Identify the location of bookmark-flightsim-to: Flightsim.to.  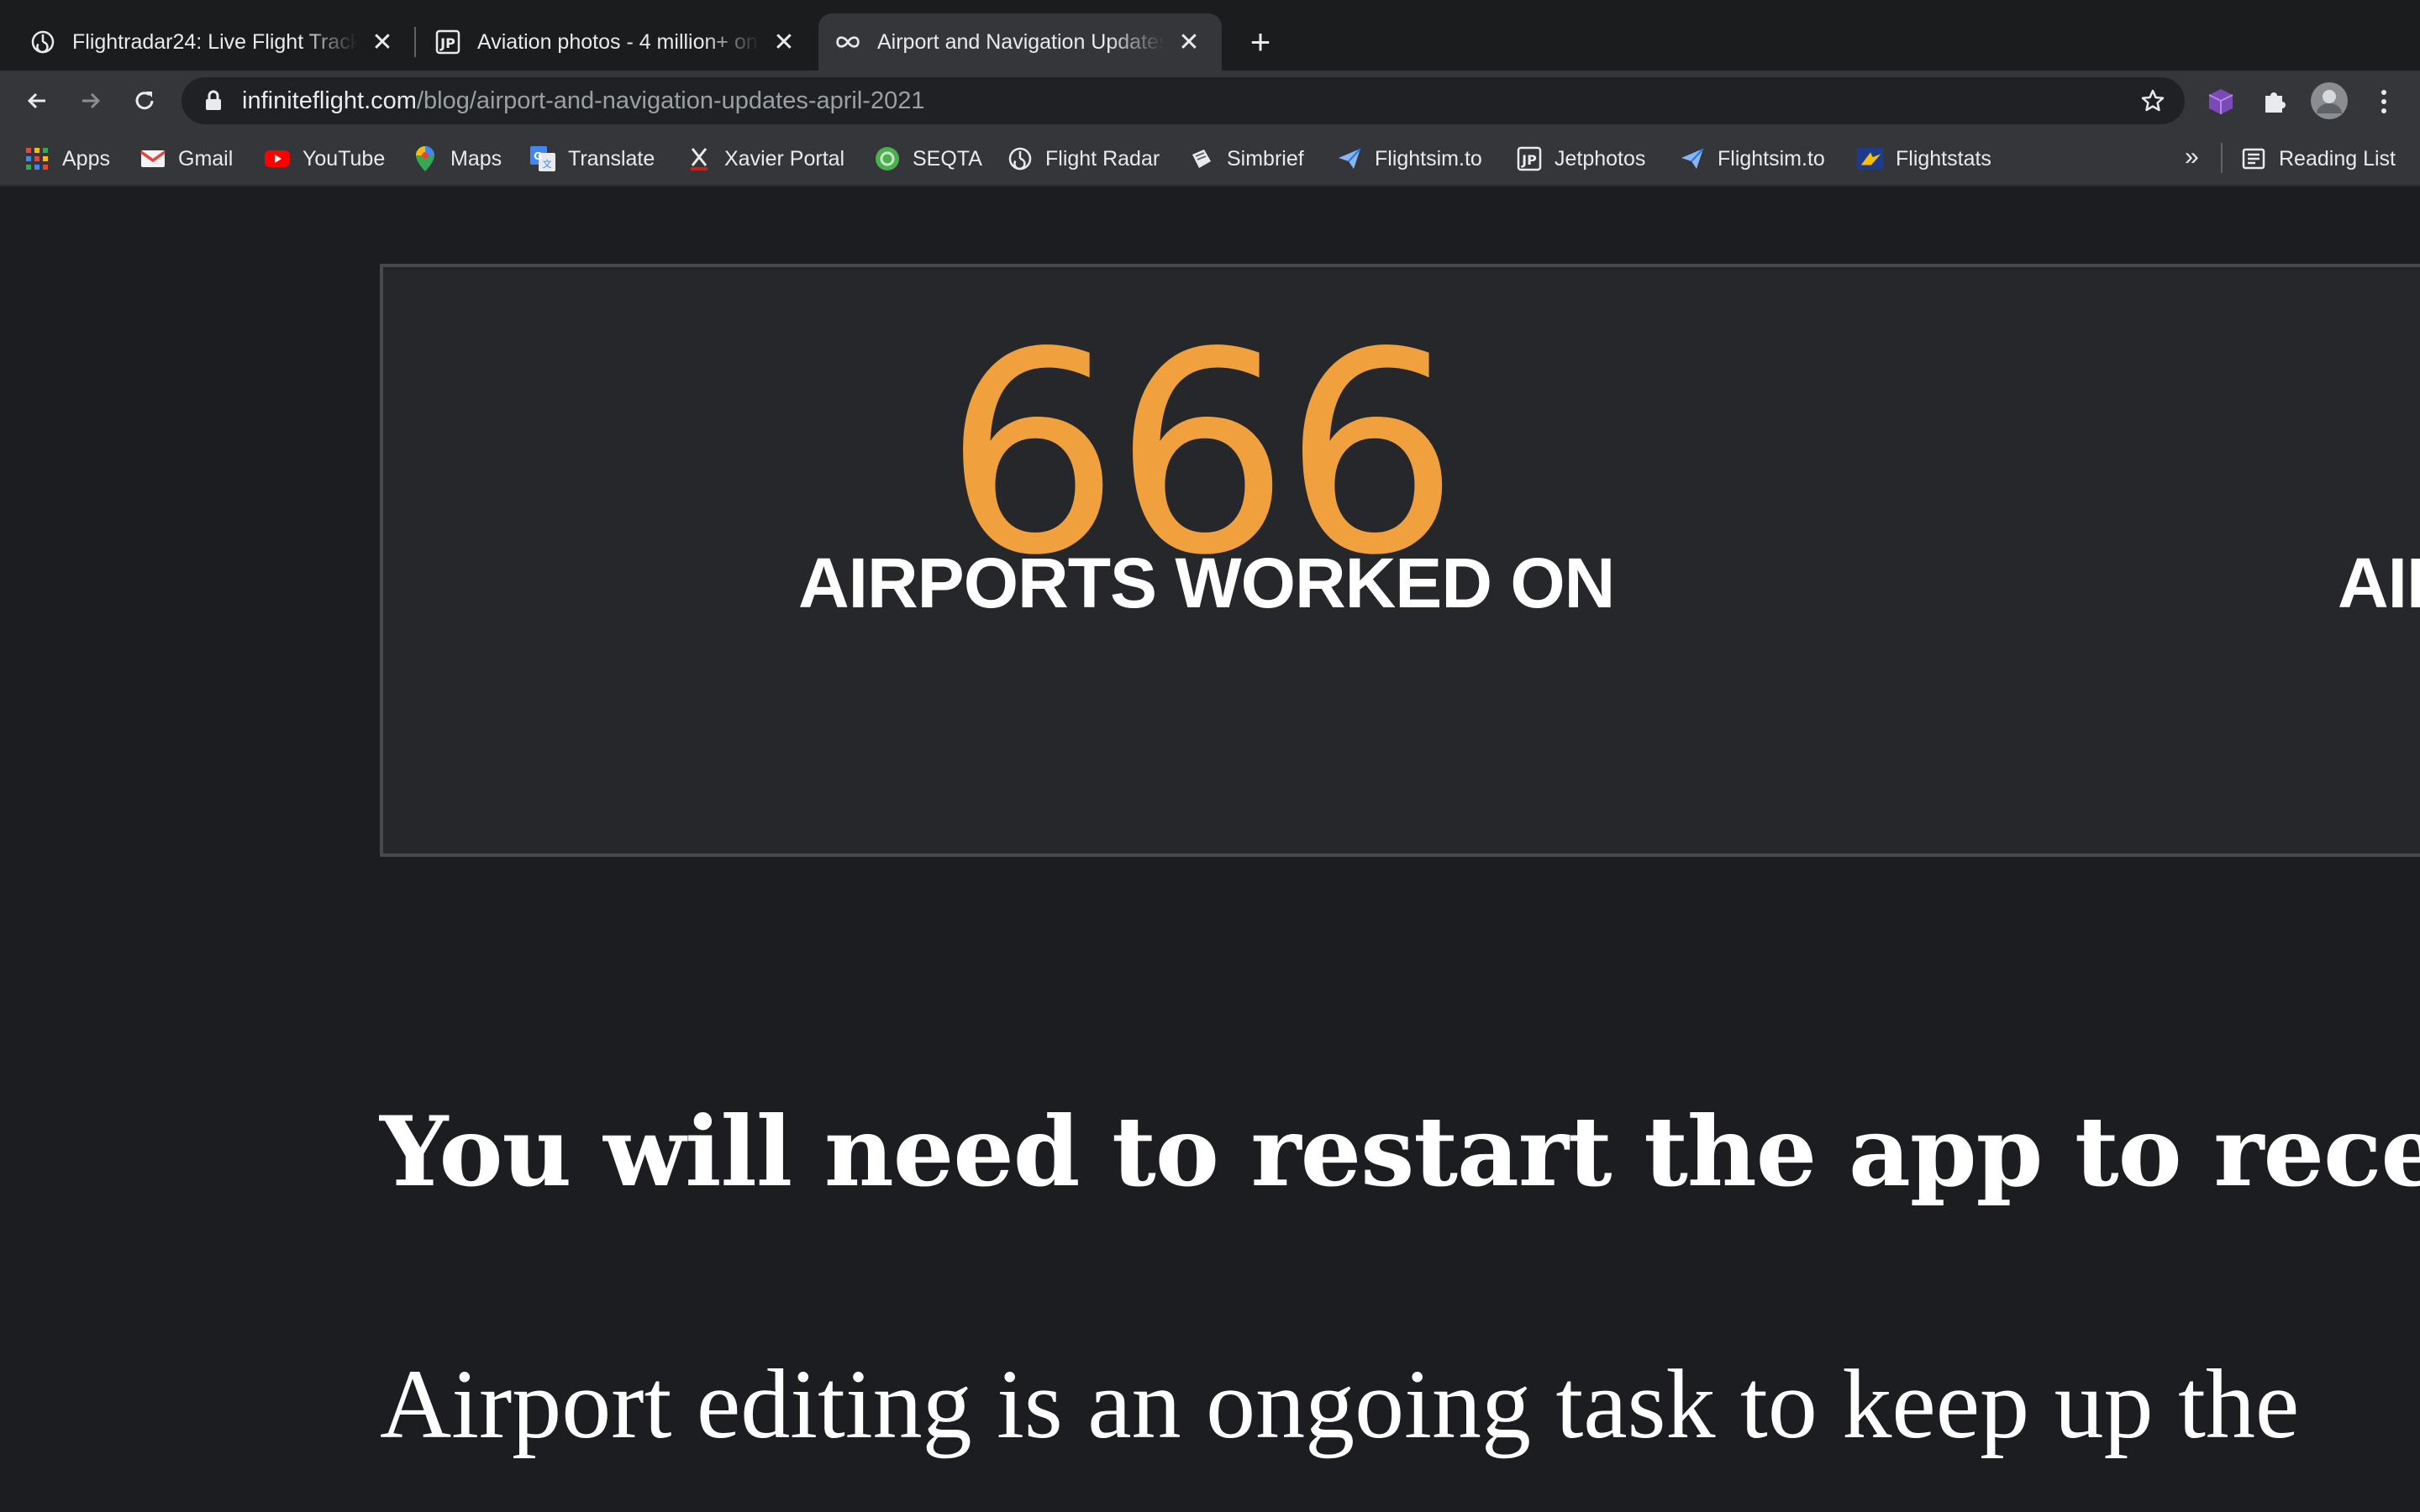
(1409, 159).